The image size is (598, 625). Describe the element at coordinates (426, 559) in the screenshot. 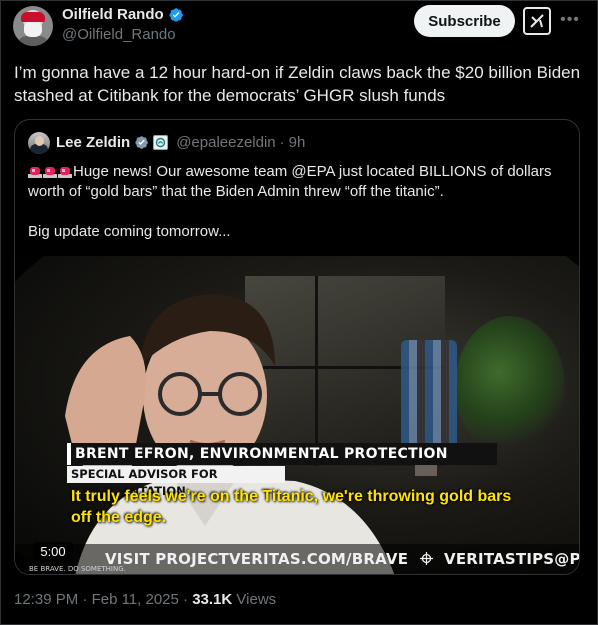

I see `crosshair-icon` at that location.